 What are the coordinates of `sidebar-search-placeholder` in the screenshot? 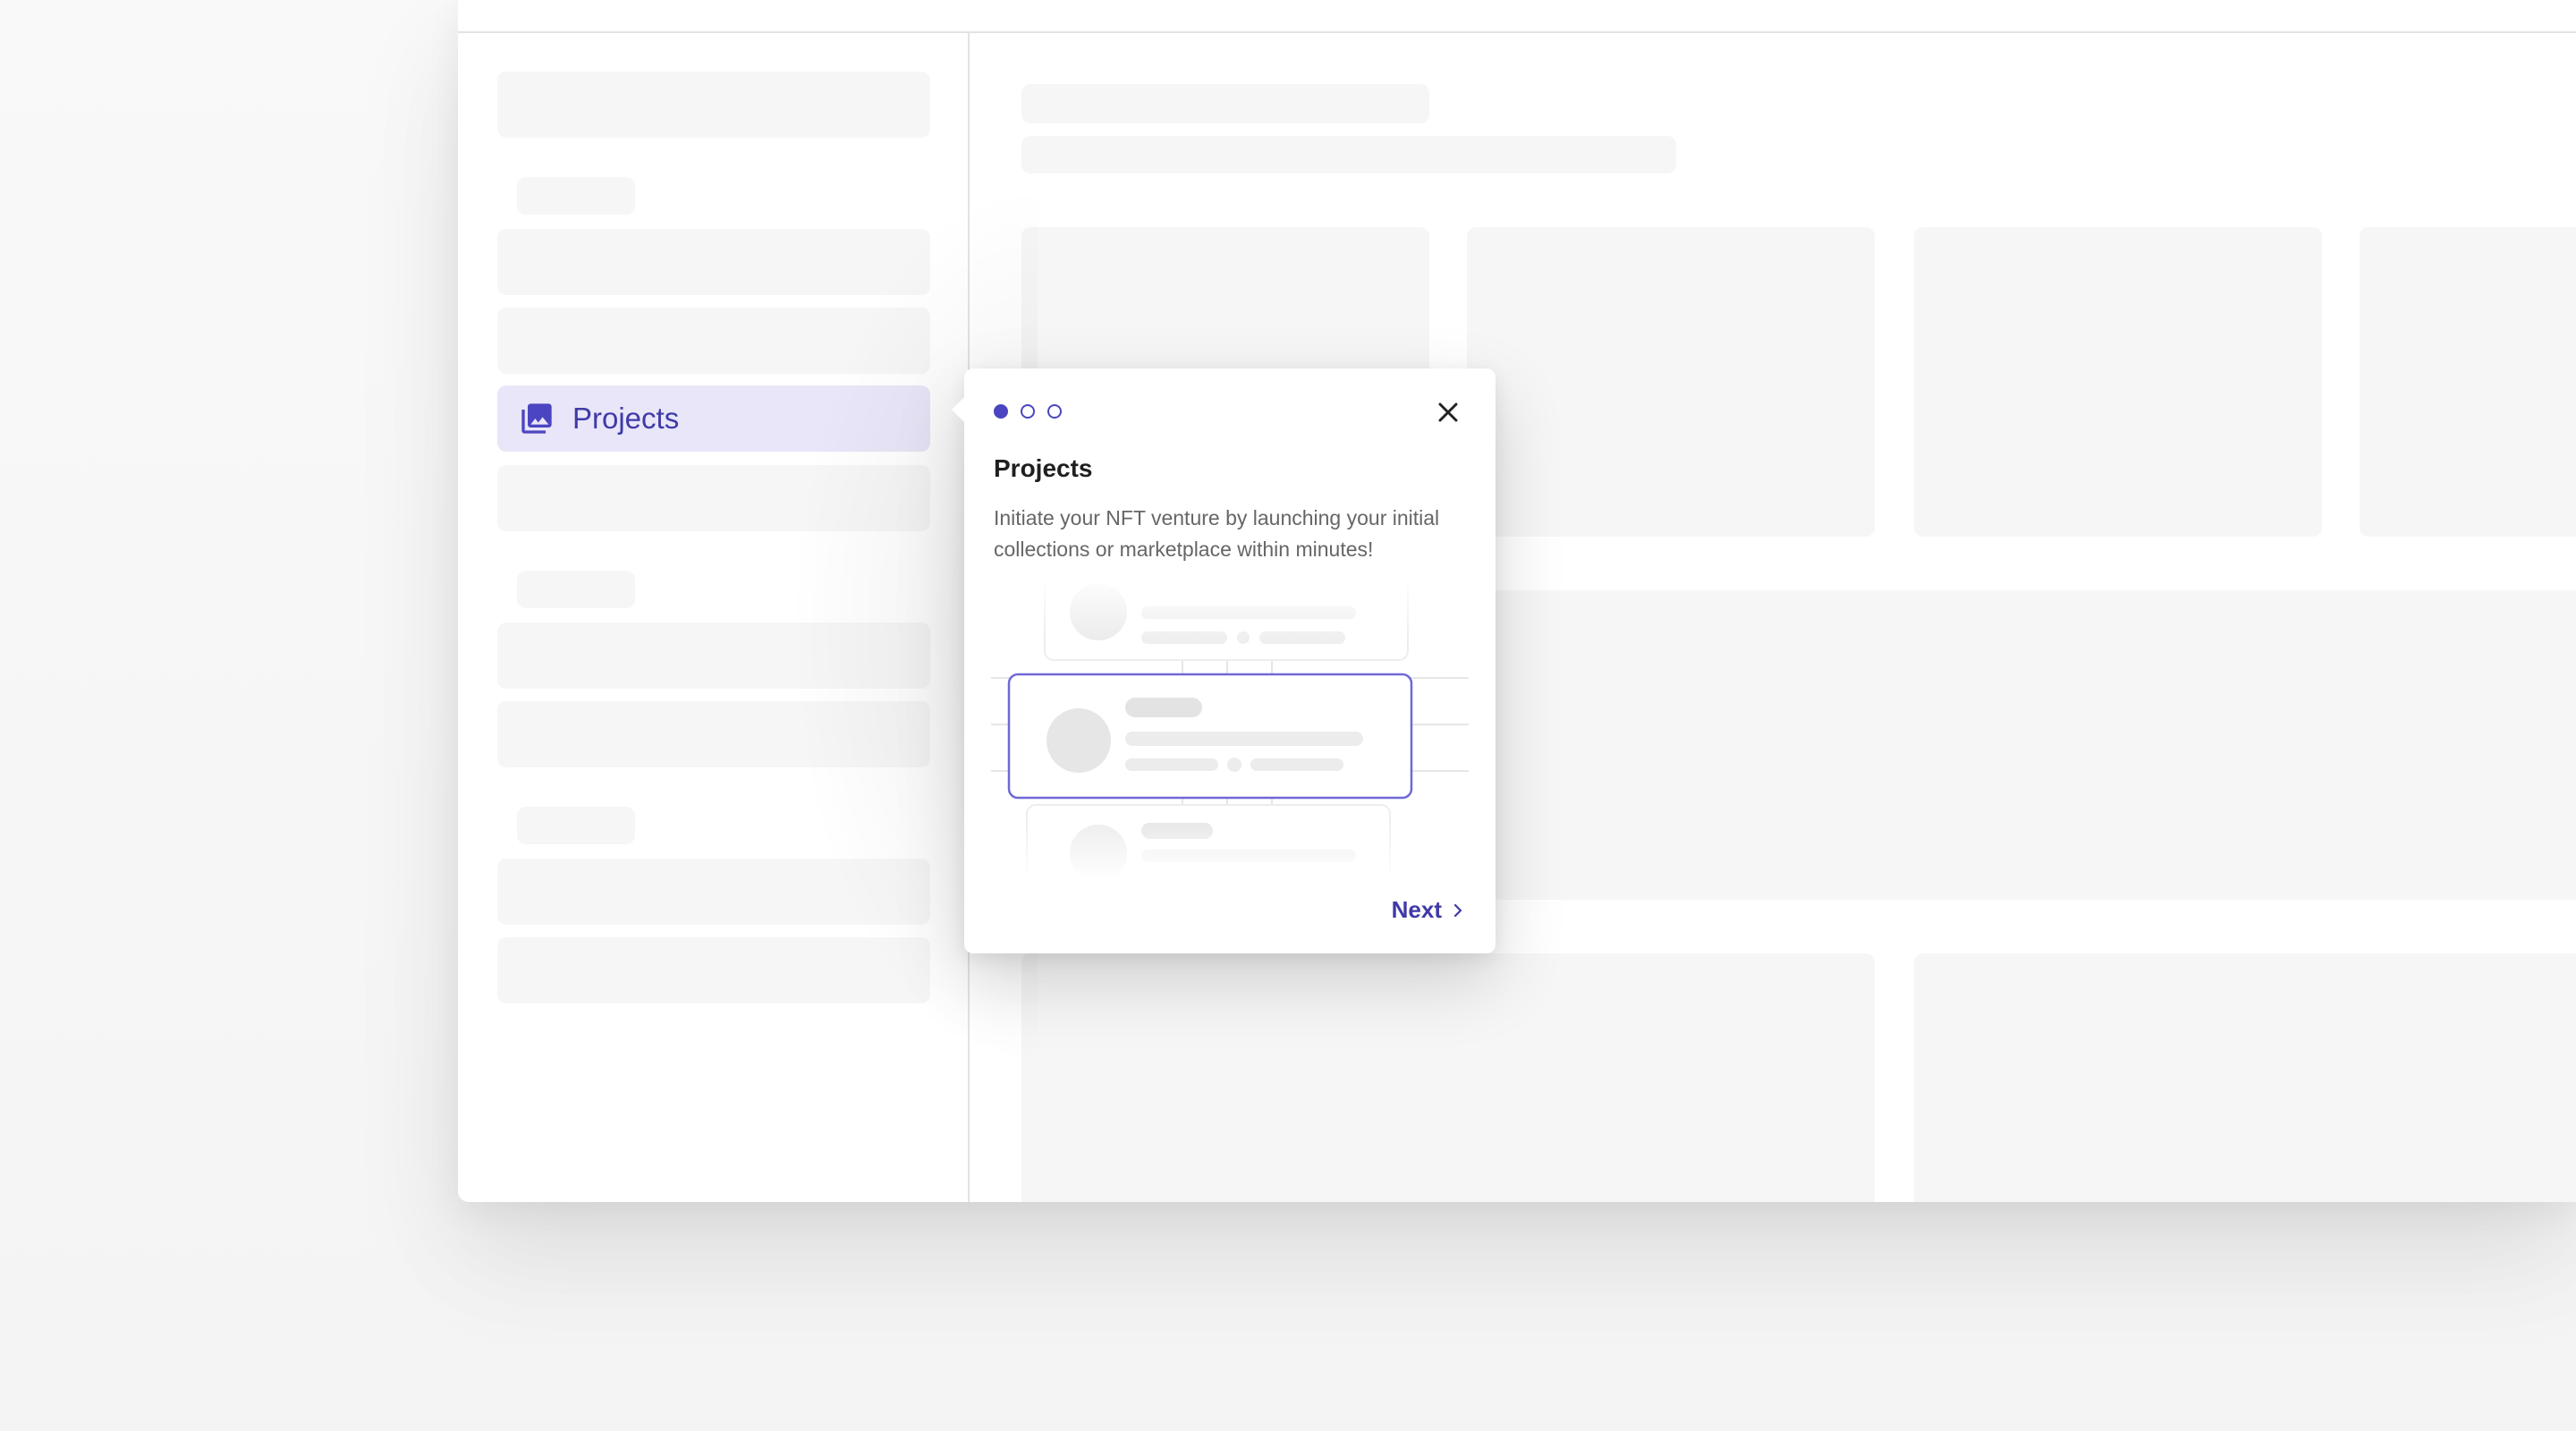 It's located at (713, 105).